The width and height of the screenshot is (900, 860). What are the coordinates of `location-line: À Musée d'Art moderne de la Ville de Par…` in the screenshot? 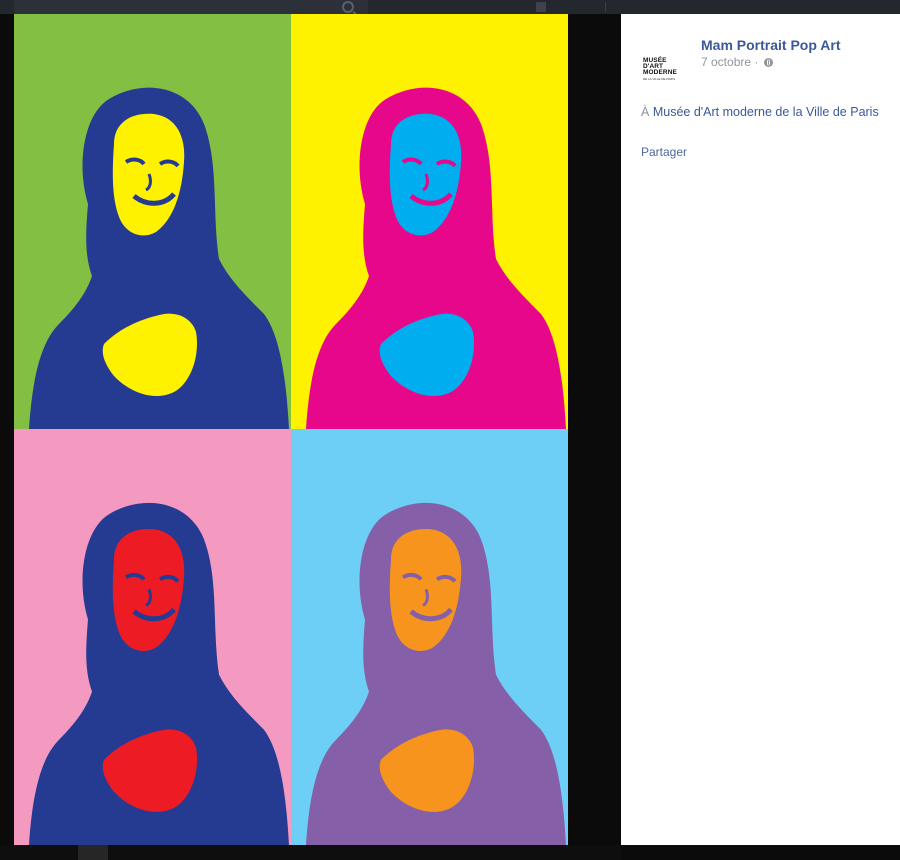 It's located at (760, 112).